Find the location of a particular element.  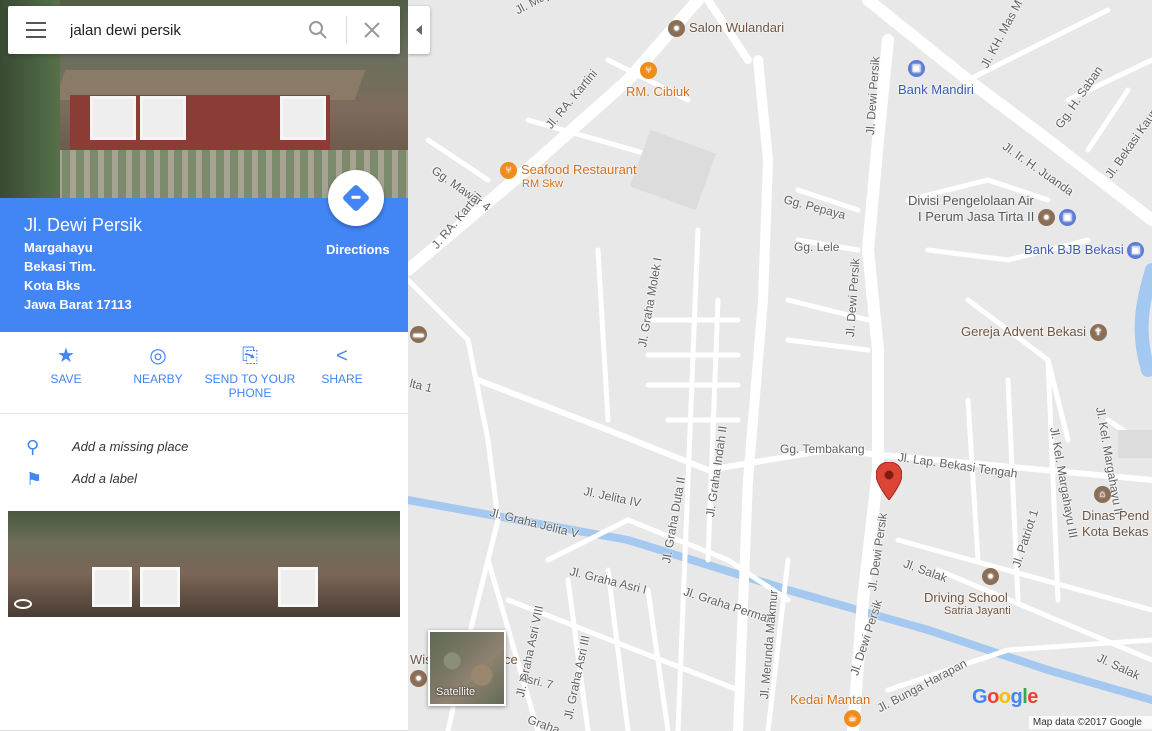

chevron-left-icon is located at coordinates (419, 30).